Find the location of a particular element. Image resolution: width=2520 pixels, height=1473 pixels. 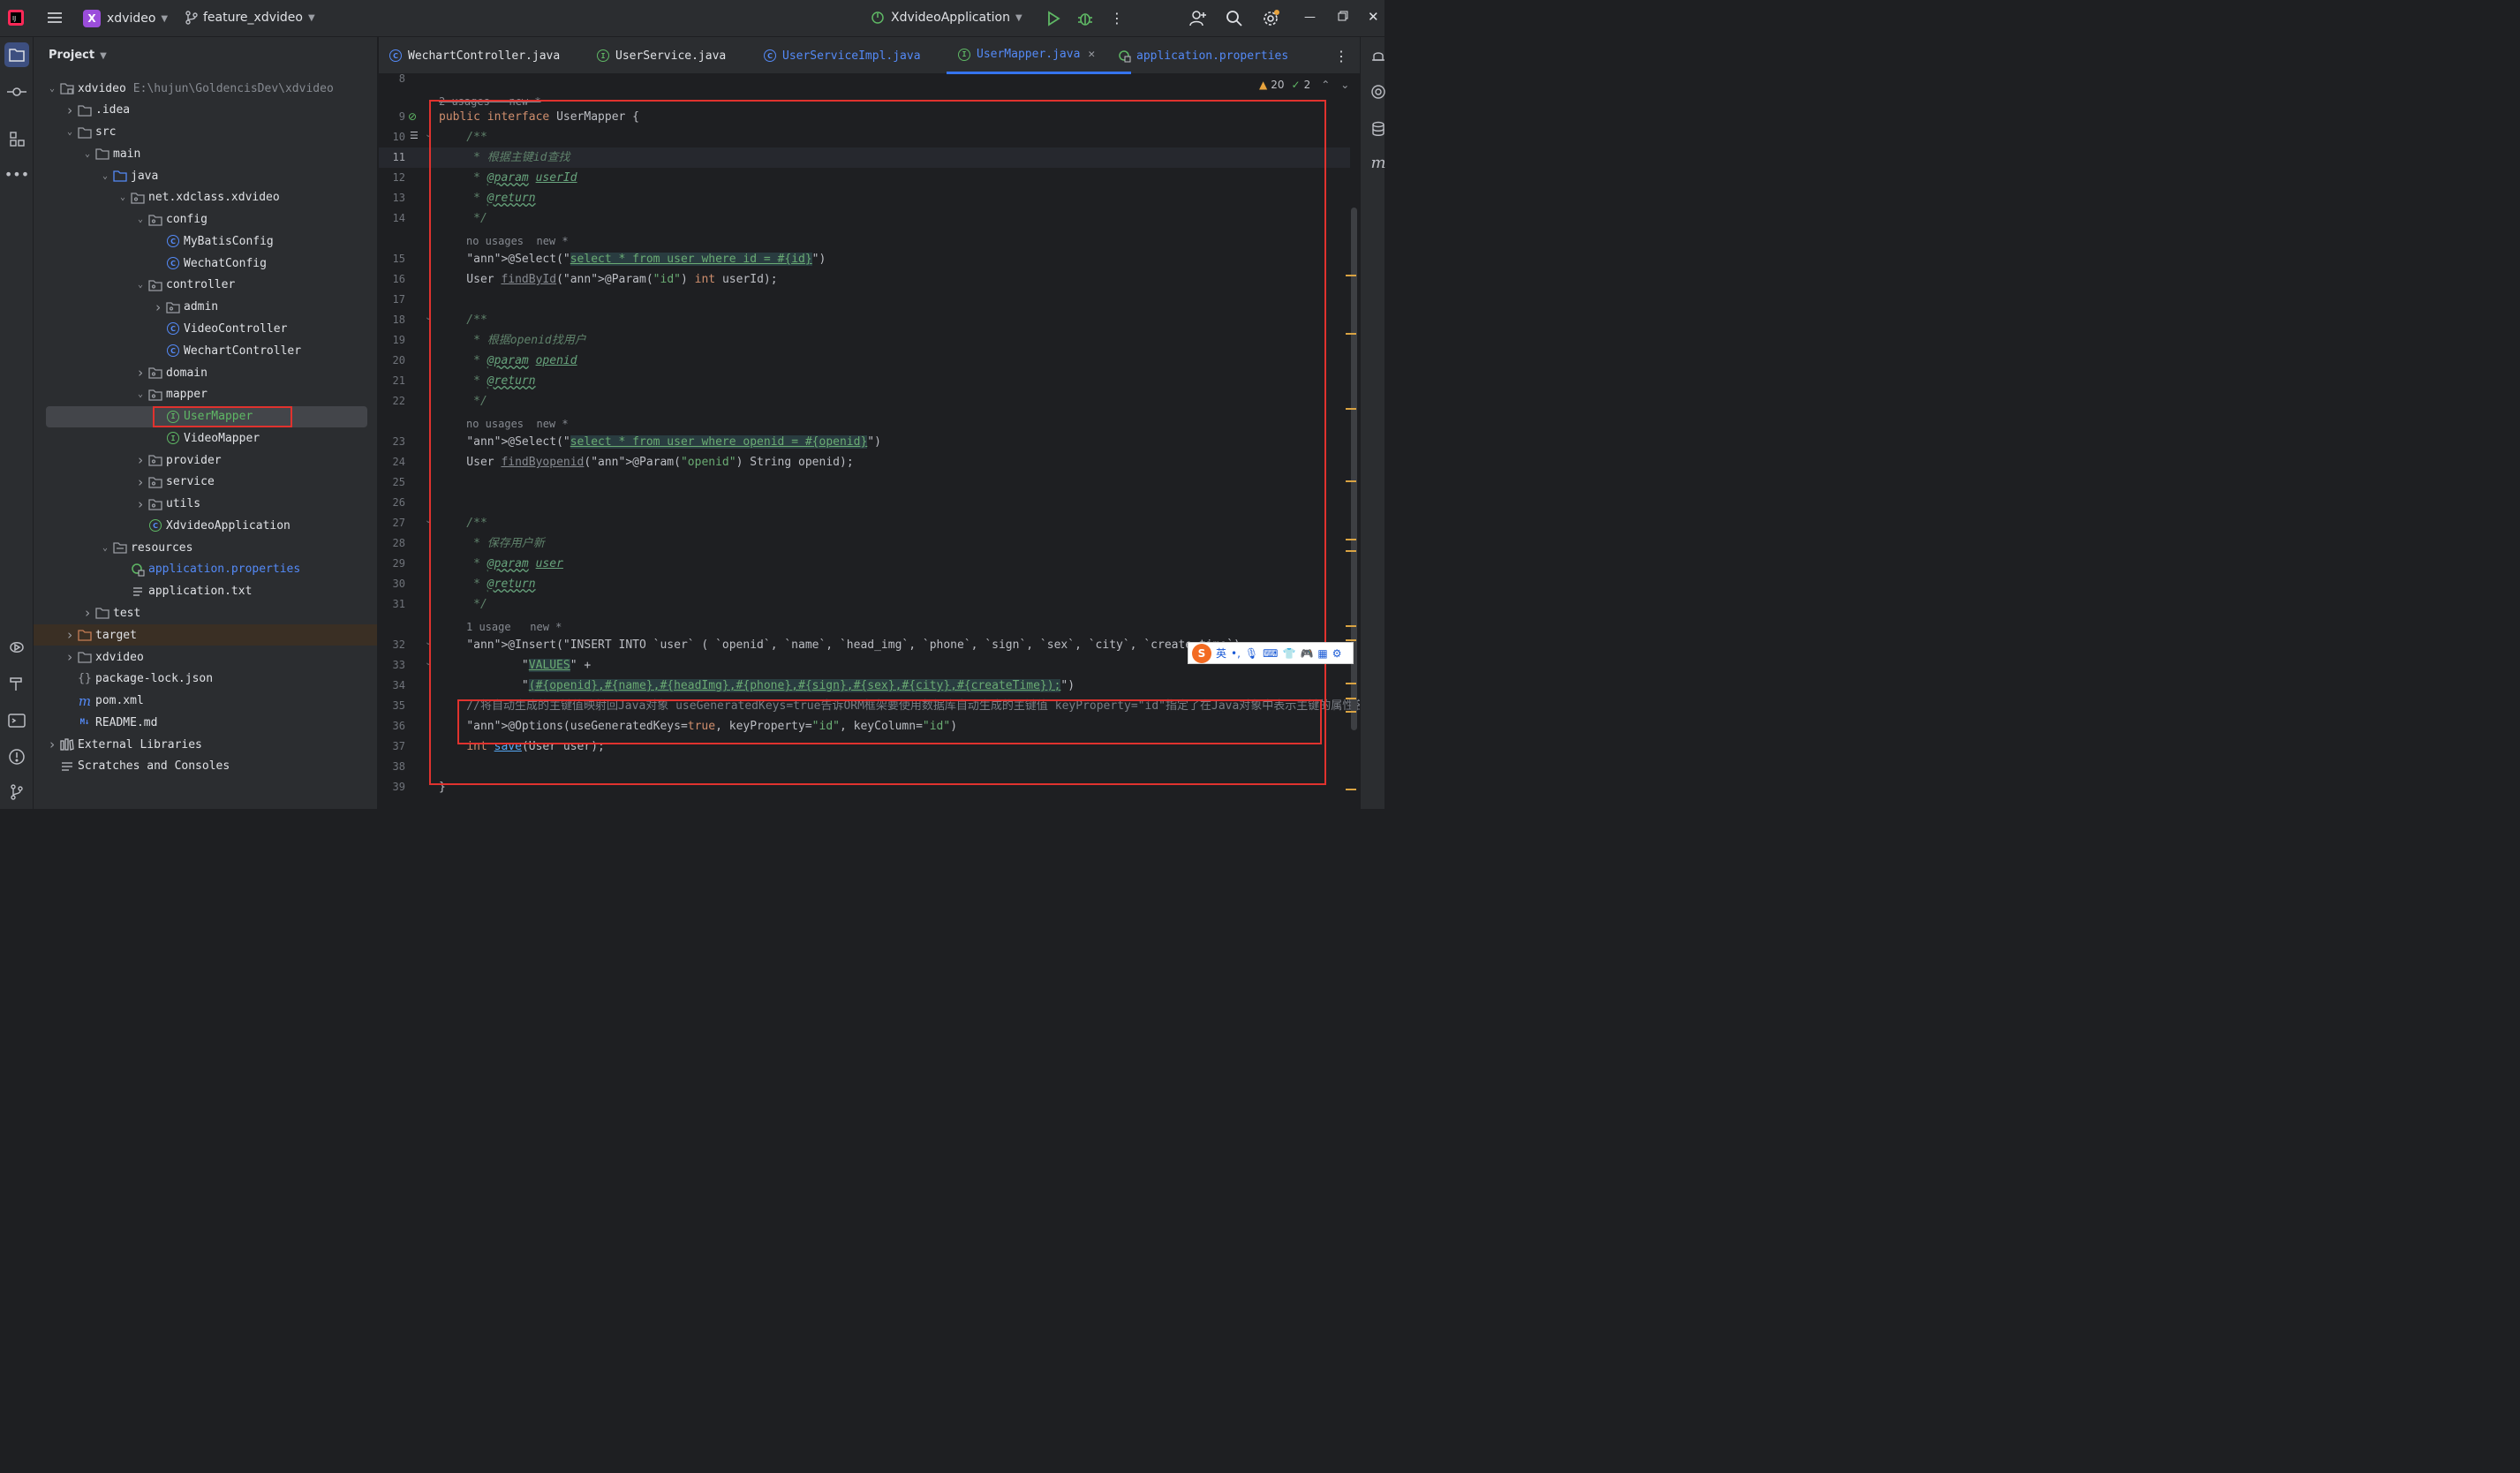

tree-item-utils: › utils is located at coordinates (205, 504).